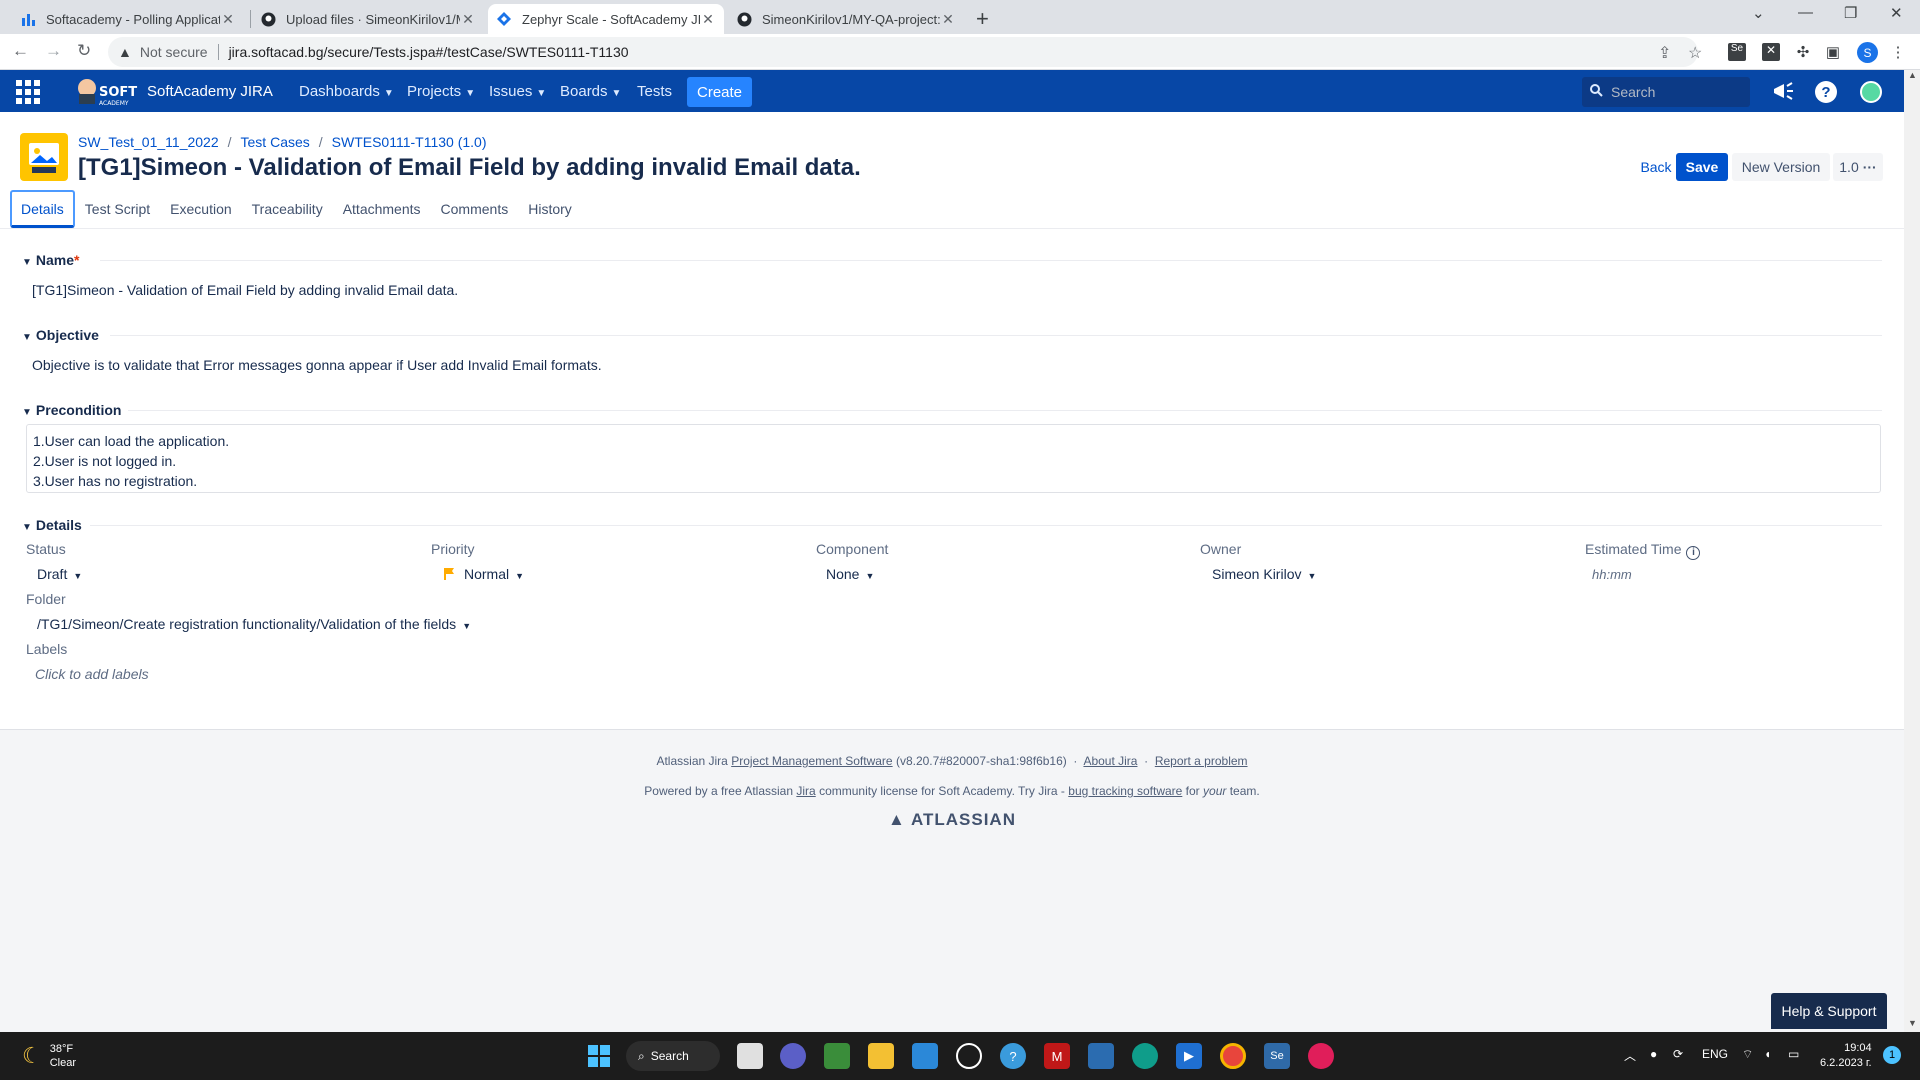 This screenshot has height=1080, width=1920. What do you see at coordinates (275, 142) in the screenshot?
I see `breadcrumb-test-cases: Test Cases` at bounding box center [275, 142].